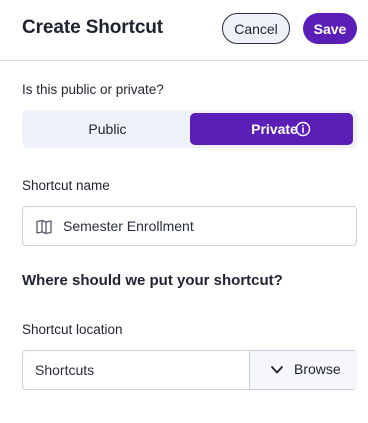  What do you see at coordinates (72, 329) in the screenshot?
I see `shortcut-location-label: Shortcut location` at bounding box center [72, 329].